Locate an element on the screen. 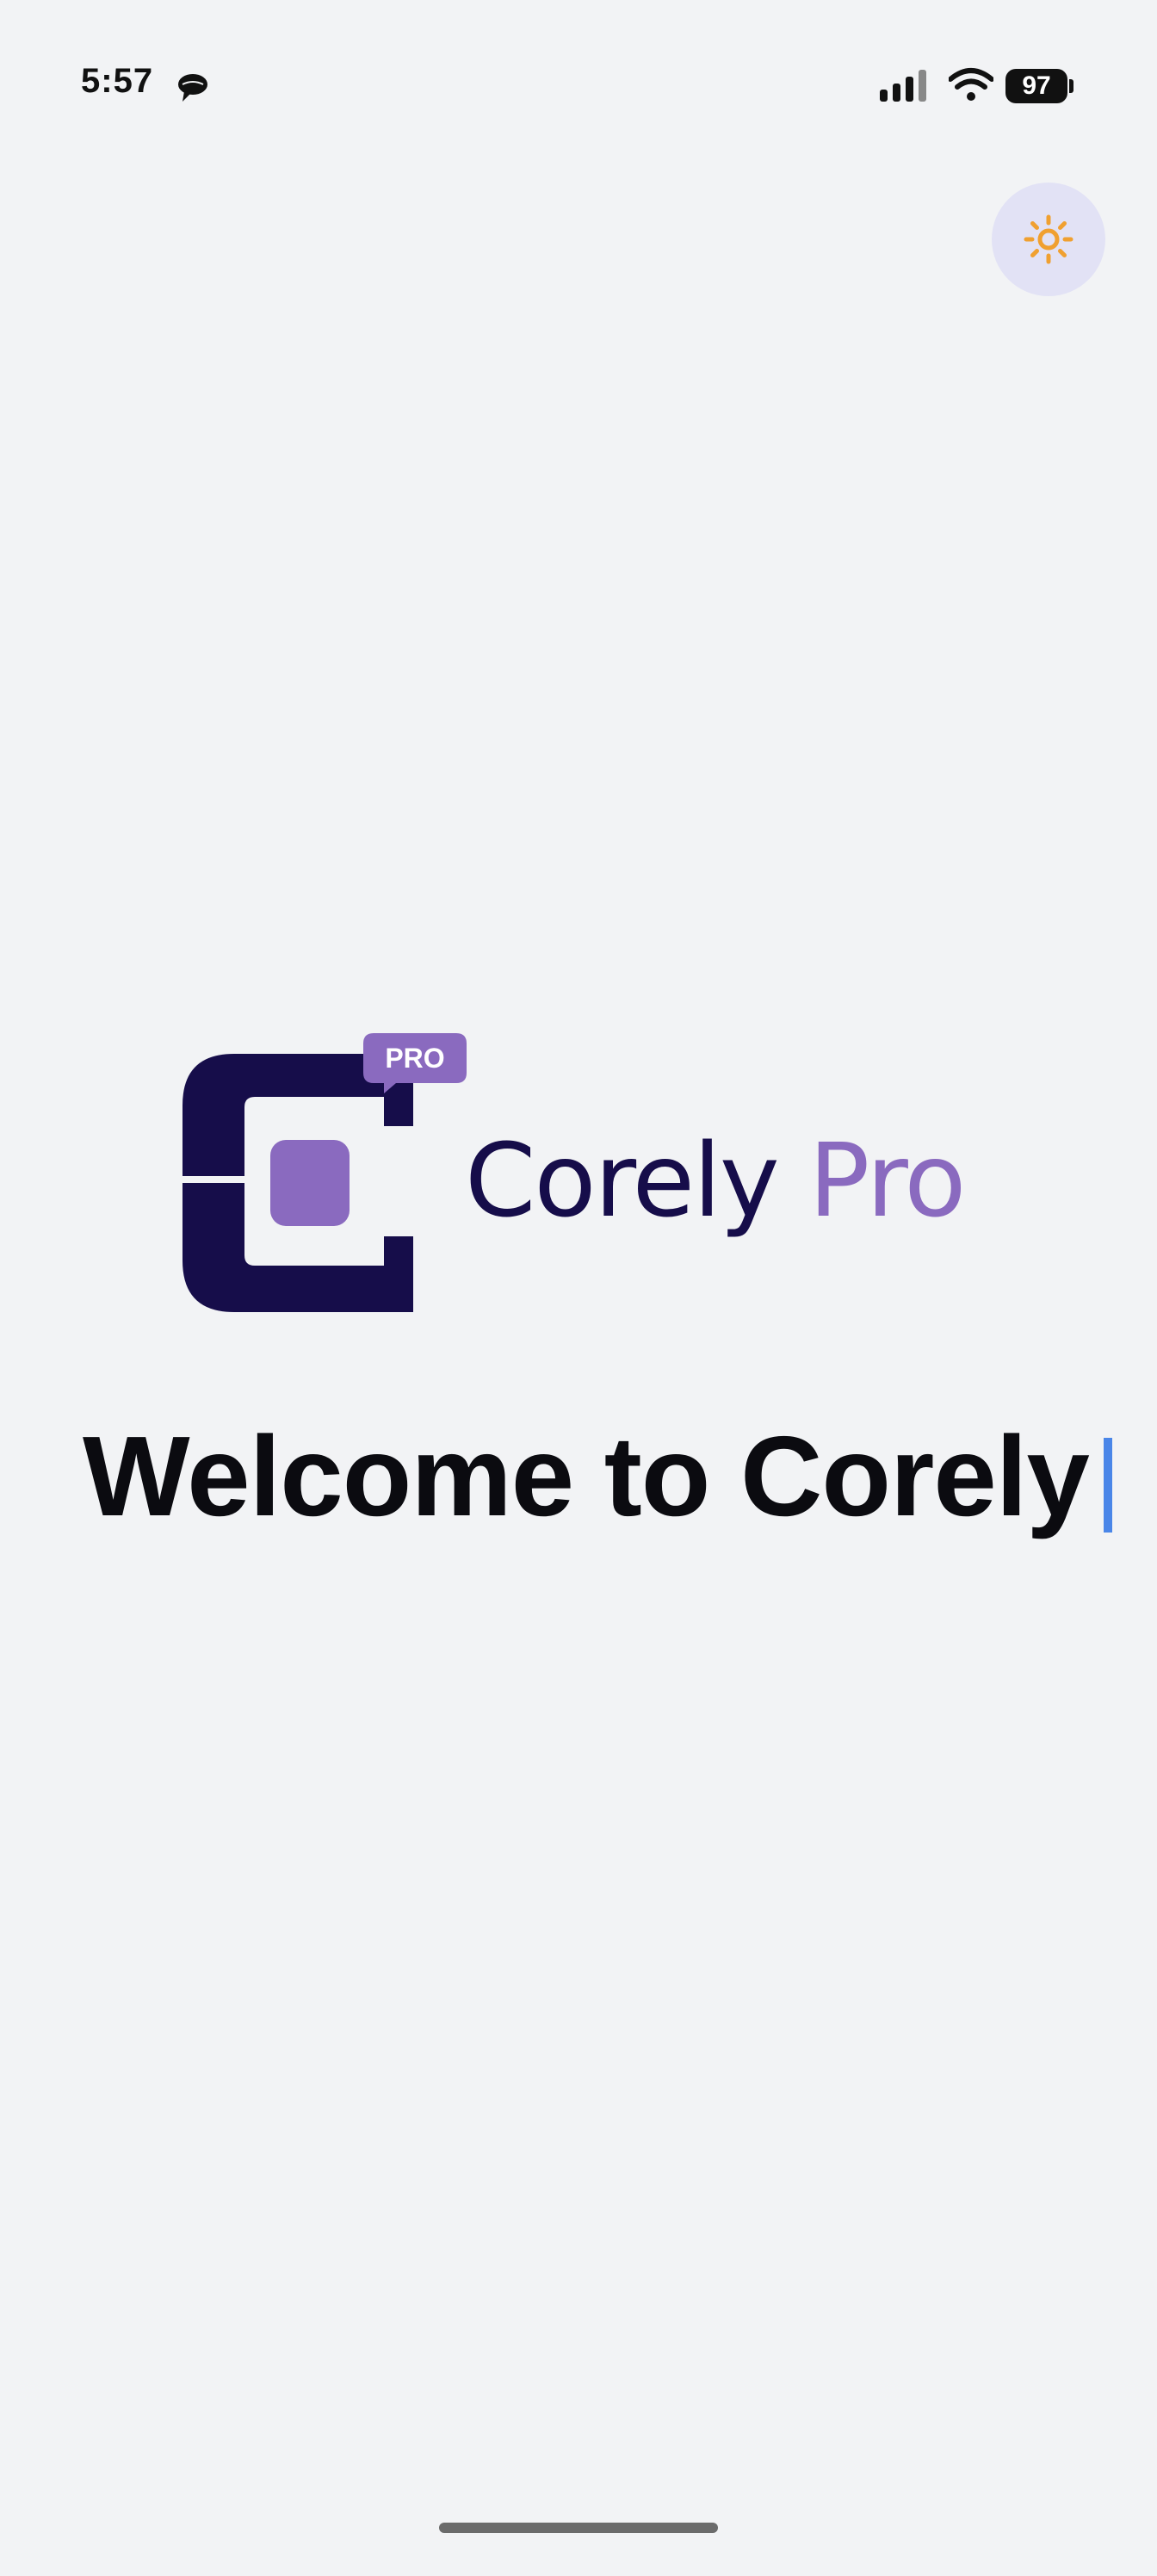 This screenshot has height=2576, width=1157. wifi-icon is located at coordinates (971, 86).